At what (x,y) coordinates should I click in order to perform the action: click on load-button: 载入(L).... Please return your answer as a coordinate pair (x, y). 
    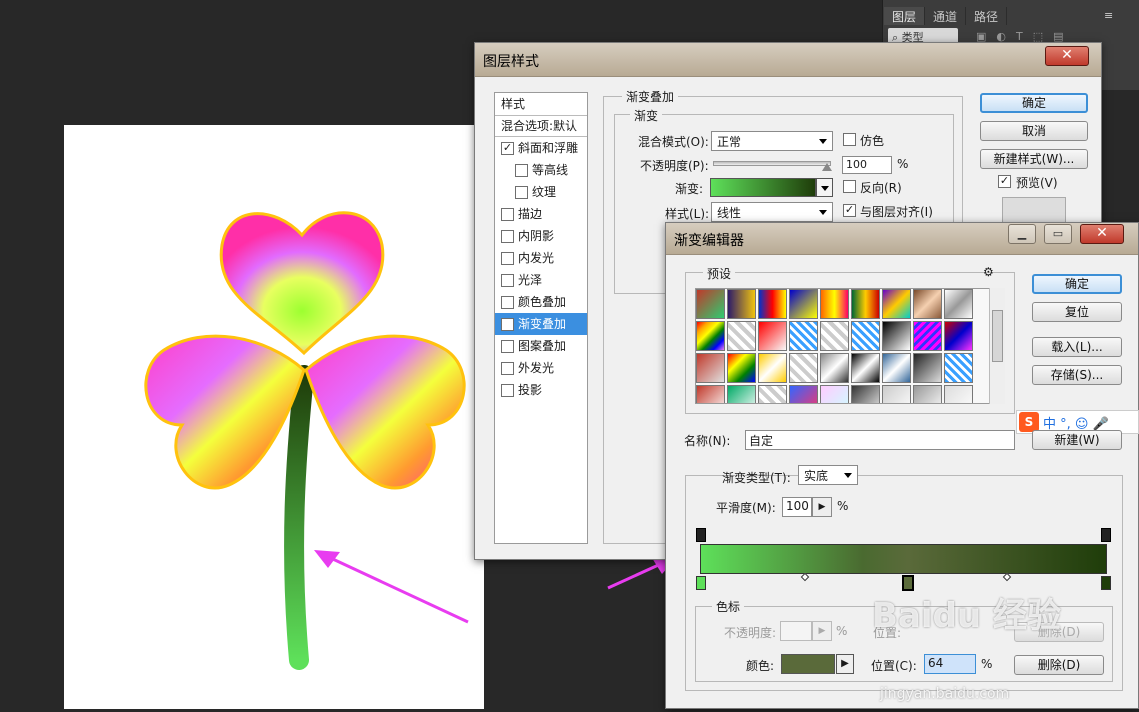
    Looking at the image, I should click on (1077, 347).